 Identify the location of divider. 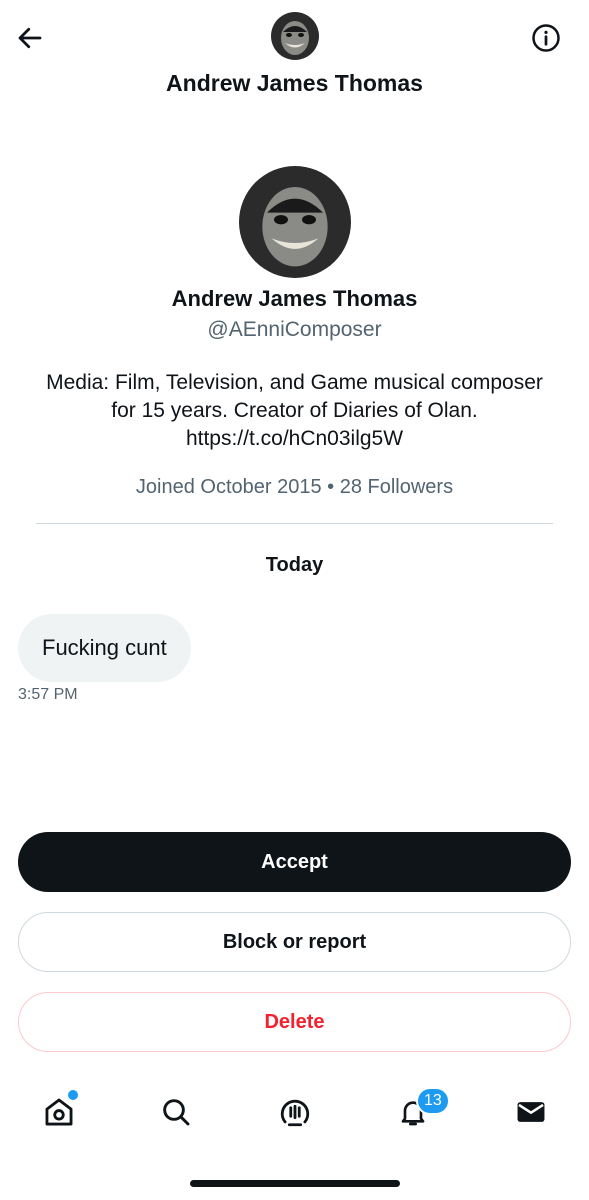
(294, 523).